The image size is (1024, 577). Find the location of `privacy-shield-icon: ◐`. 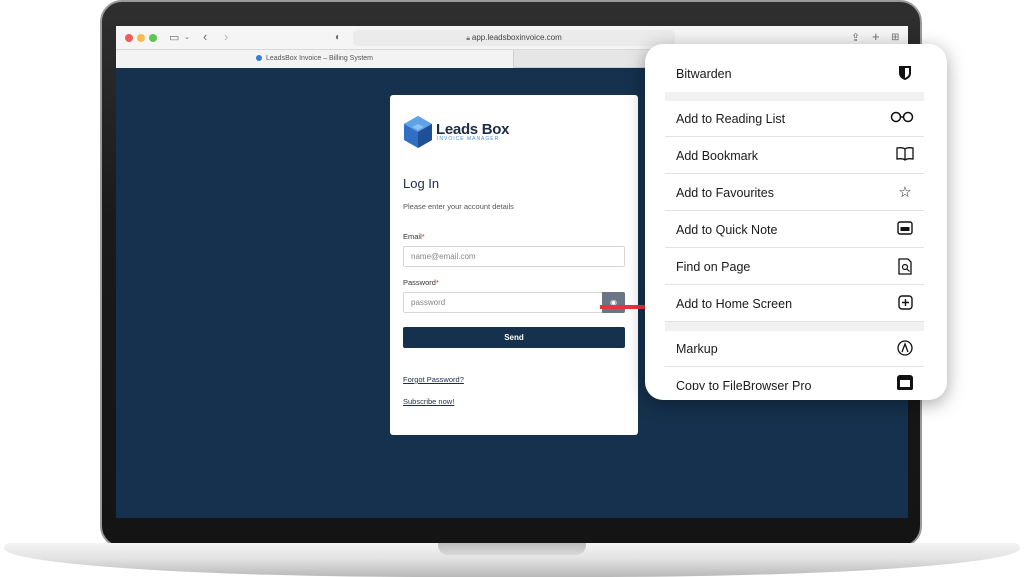

privacy-shield-icon: ◐ is located at coordinates (338, 38).